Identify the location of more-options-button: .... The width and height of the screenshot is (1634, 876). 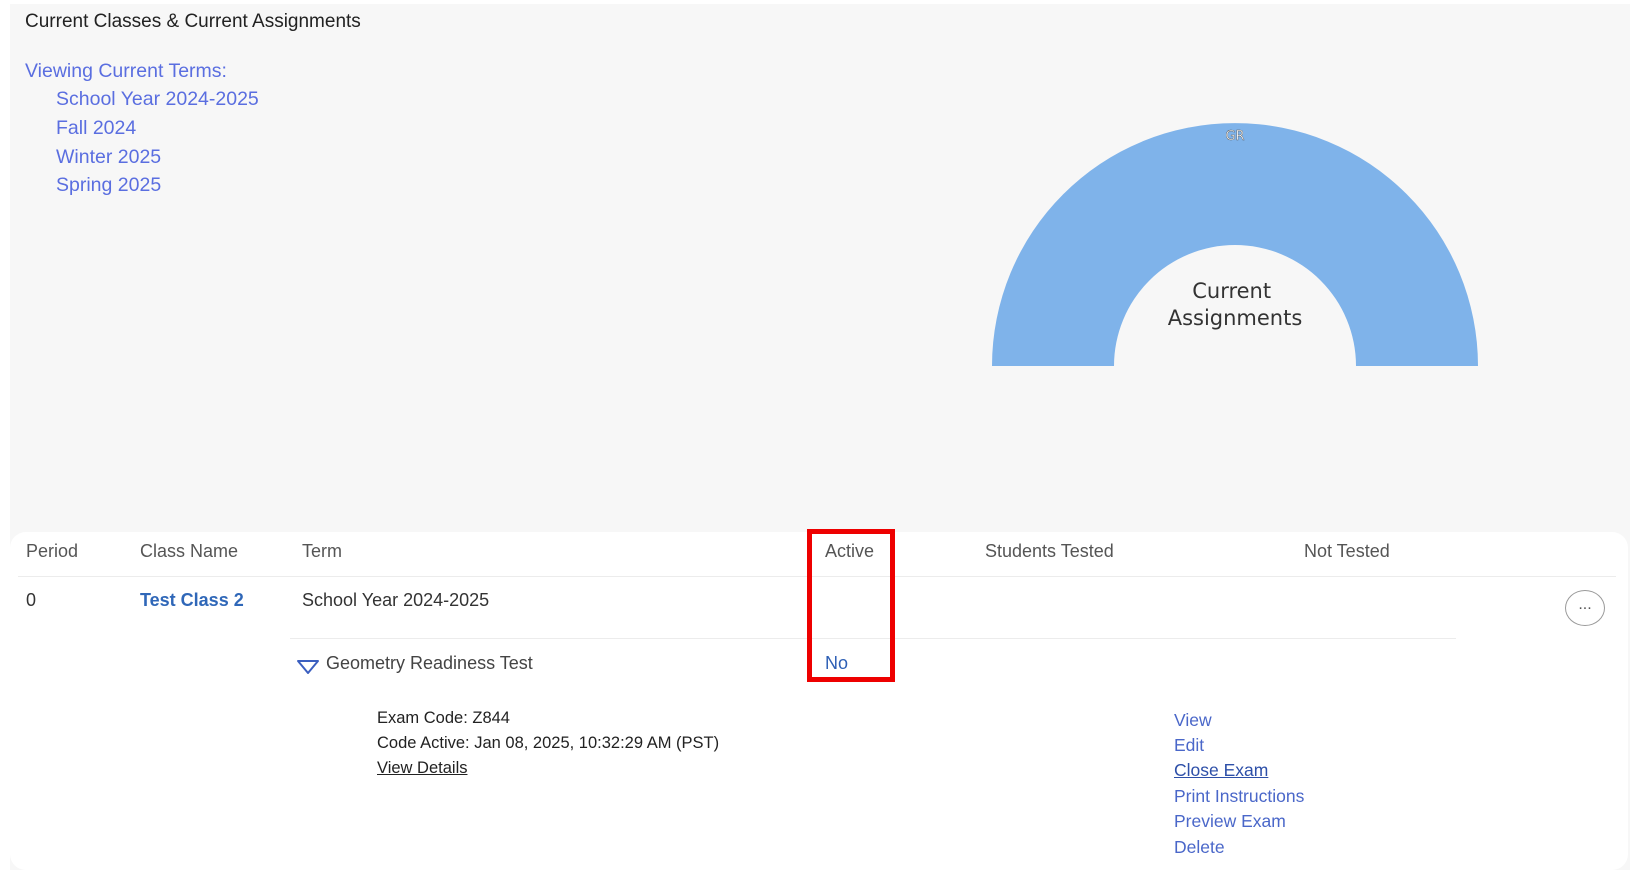
(1585, 608).